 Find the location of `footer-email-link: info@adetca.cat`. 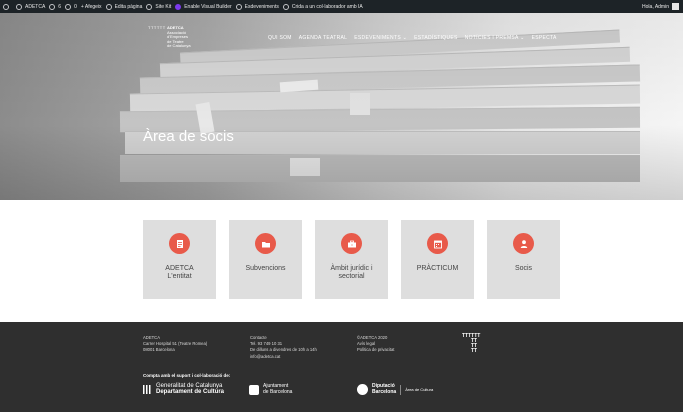

footer-email-link: info@adetca.cat is located at coordinates (283, 357).